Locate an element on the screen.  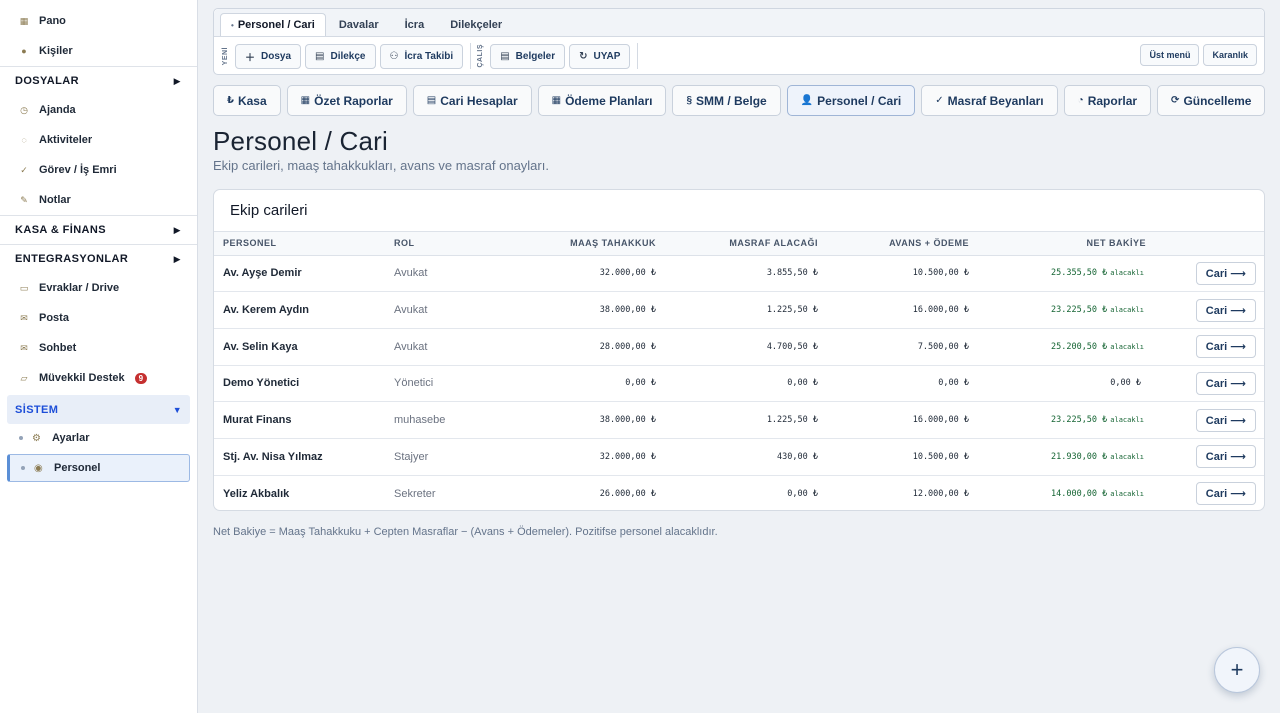
role-cell: Avukat is located at coordinates (454, 347).